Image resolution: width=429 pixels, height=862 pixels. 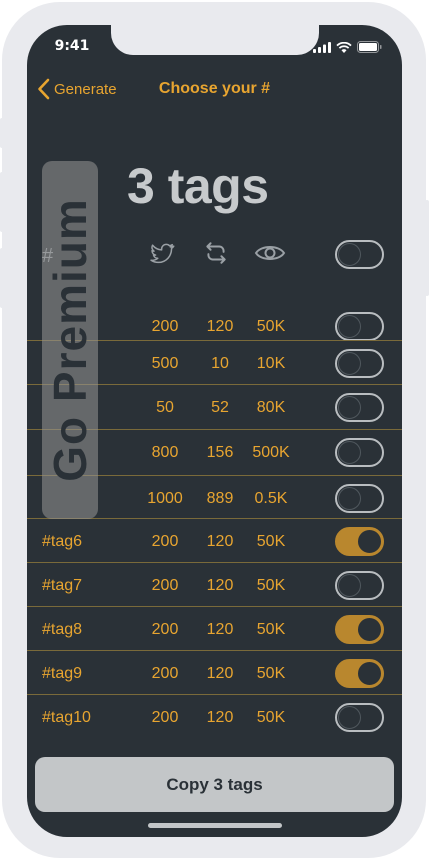 I want to click on wifi-icon, so click(x=344, y=47).